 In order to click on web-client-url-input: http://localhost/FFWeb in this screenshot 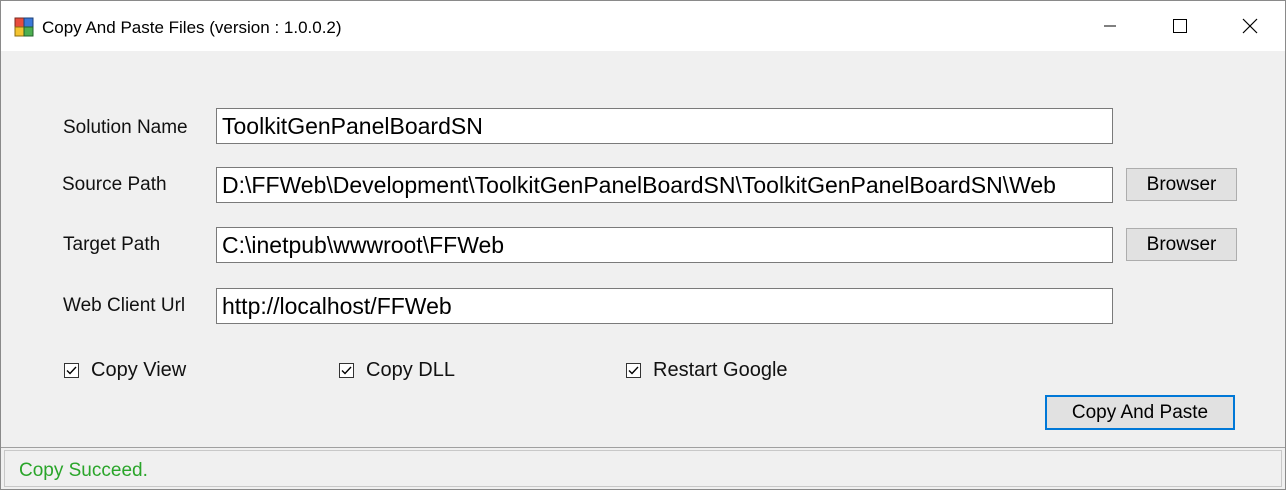, I will do `click(664, 306)`.